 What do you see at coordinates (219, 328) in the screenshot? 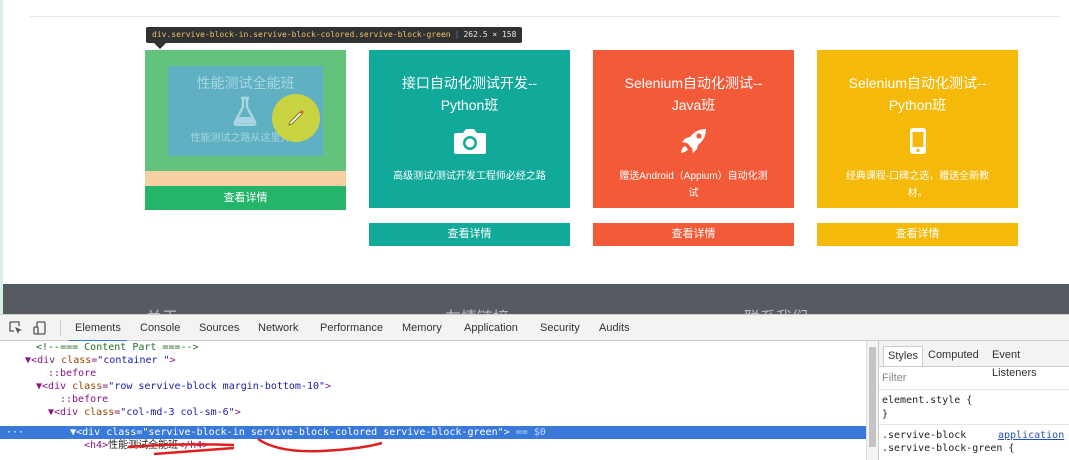
I see `tab-sources: Sources` at bounding box center [219, 328].